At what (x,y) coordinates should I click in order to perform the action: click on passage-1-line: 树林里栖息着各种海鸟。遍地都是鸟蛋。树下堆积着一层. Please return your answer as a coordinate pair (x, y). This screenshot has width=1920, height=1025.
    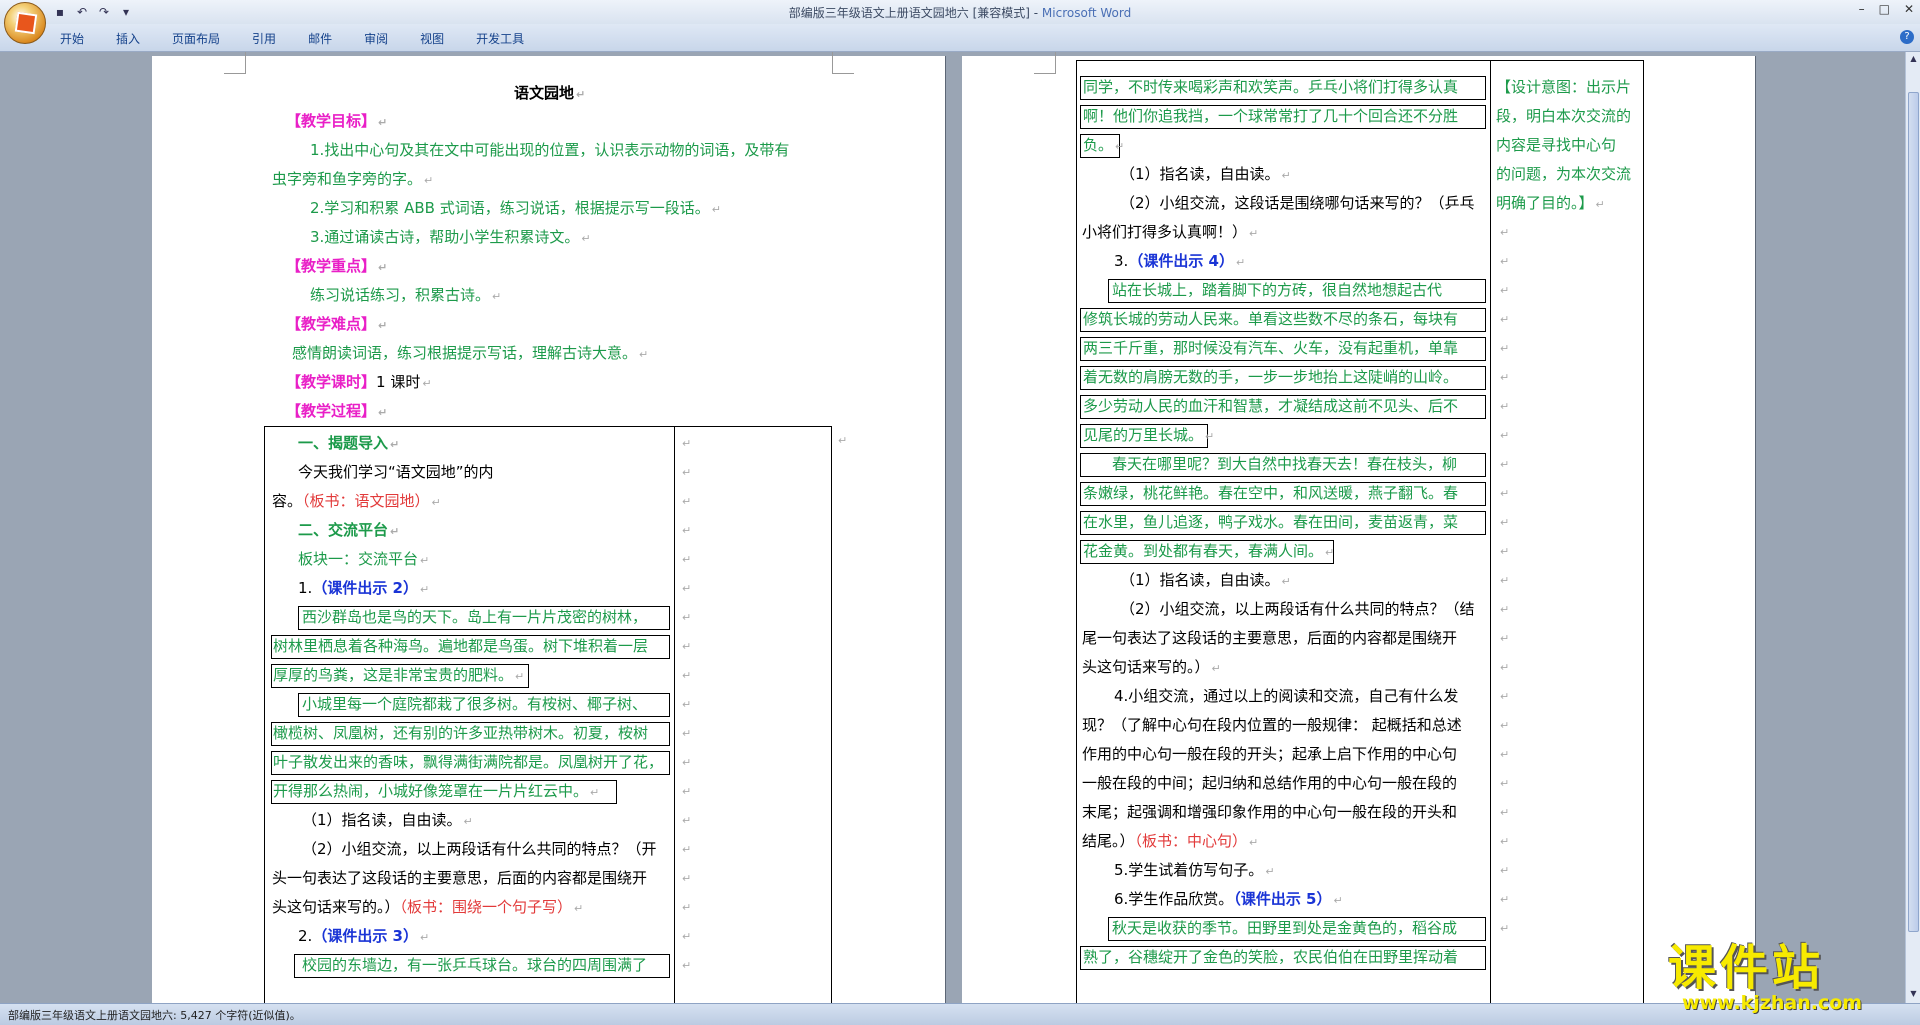
    Looking at the image, I should click on (461, 646).